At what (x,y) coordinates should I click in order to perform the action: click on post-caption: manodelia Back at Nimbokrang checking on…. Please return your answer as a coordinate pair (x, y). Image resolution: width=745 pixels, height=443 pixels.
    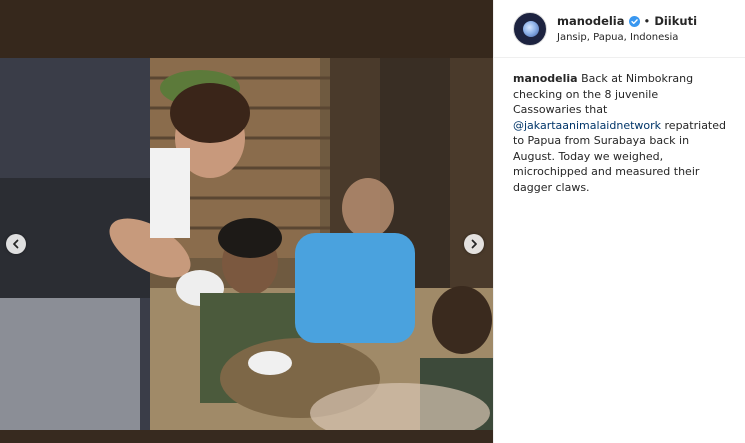
    Looking at the image, I should click on (619, 126).